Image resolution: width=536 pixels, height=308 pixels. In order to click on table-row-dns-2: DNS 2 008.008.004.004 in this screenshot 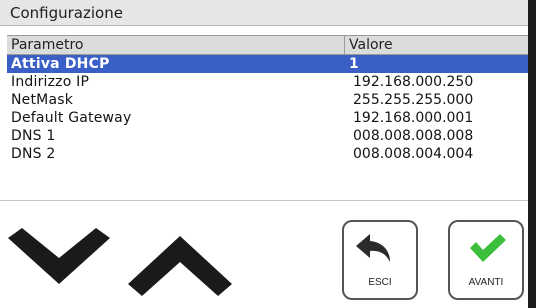, I will do `click(267, 154)`.